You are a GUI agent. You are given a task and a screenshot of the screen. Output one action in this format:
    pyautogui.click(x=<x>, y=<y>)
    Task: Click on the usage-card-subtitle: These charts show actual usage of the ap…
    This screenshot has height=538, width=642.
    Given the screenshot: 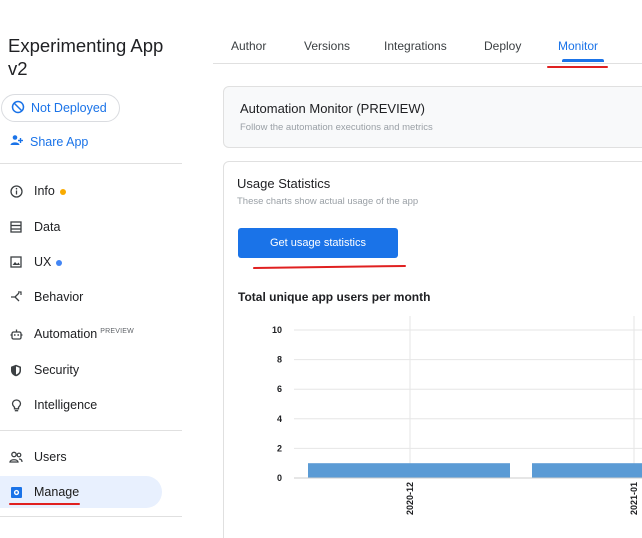 What is the action you would take?
    pyautogui.click(x=328, y=201)
    